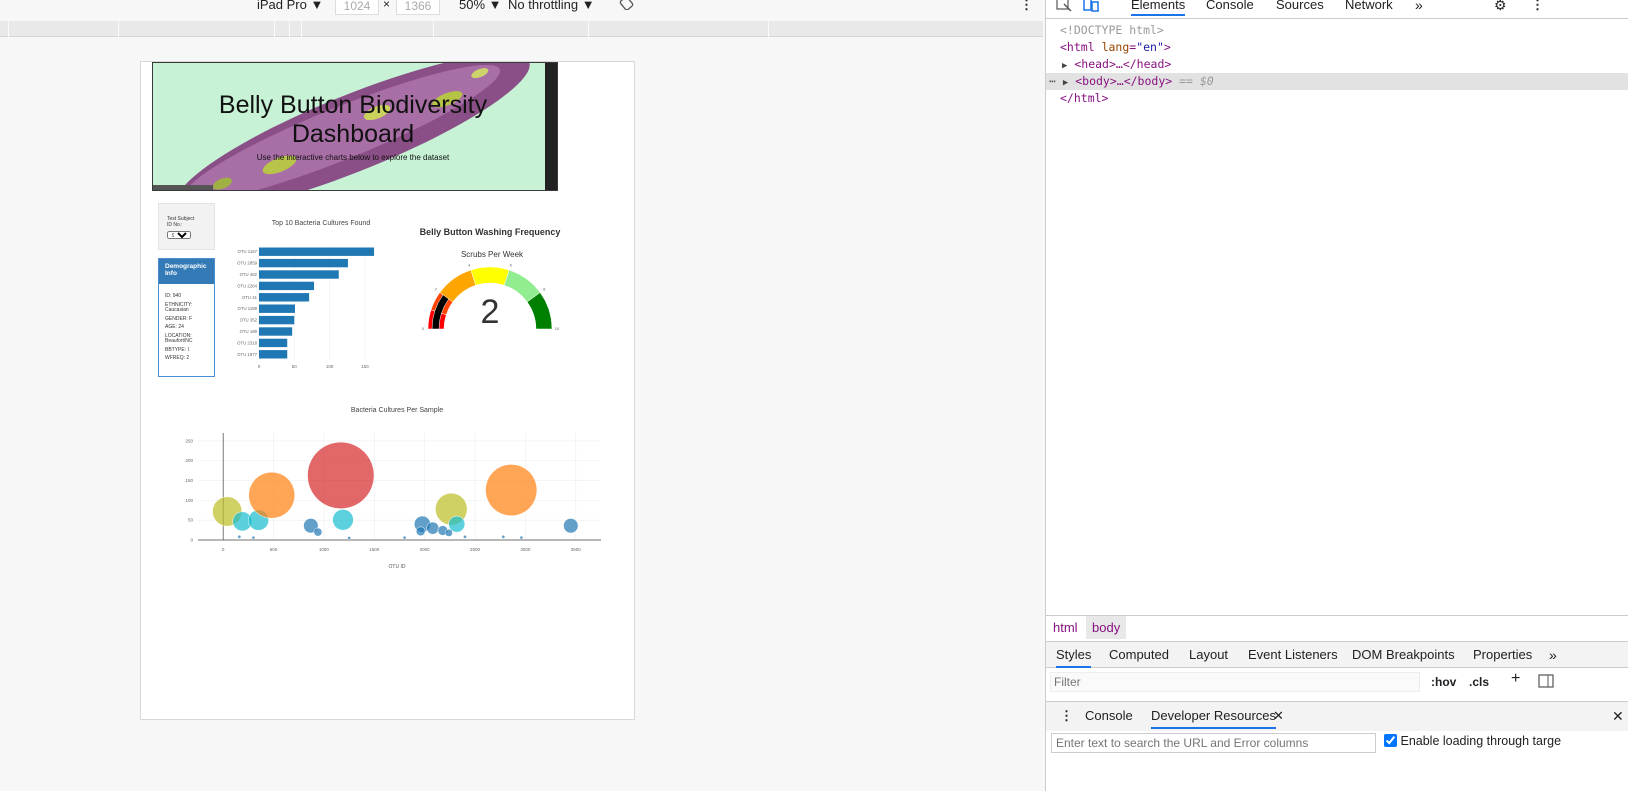  What do you see at coordinates (557, 328) in the screenshot?
I see `gauge-tick-label: 10` at bounding box center [557, 328].